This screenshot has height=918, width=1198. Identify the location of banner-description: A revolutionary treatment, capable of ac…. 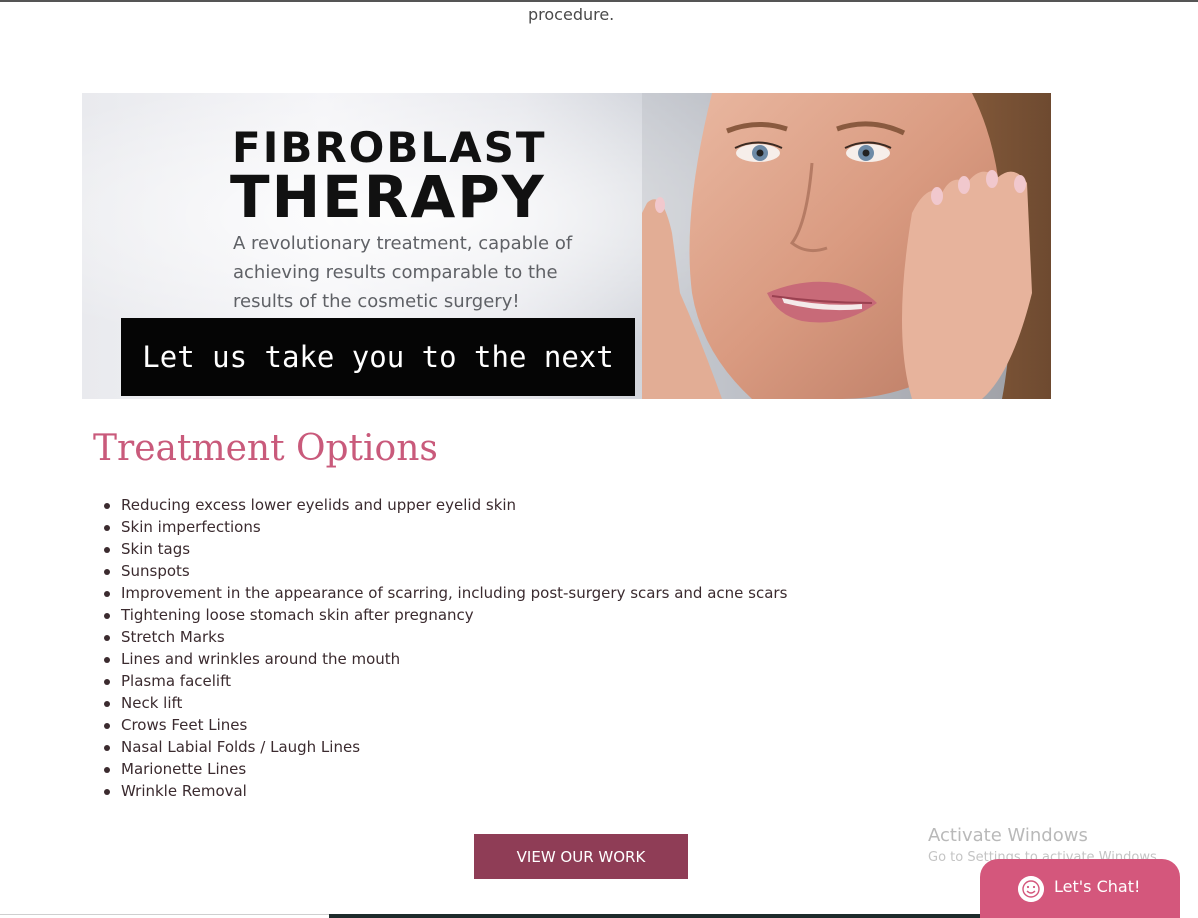
(403, 272).